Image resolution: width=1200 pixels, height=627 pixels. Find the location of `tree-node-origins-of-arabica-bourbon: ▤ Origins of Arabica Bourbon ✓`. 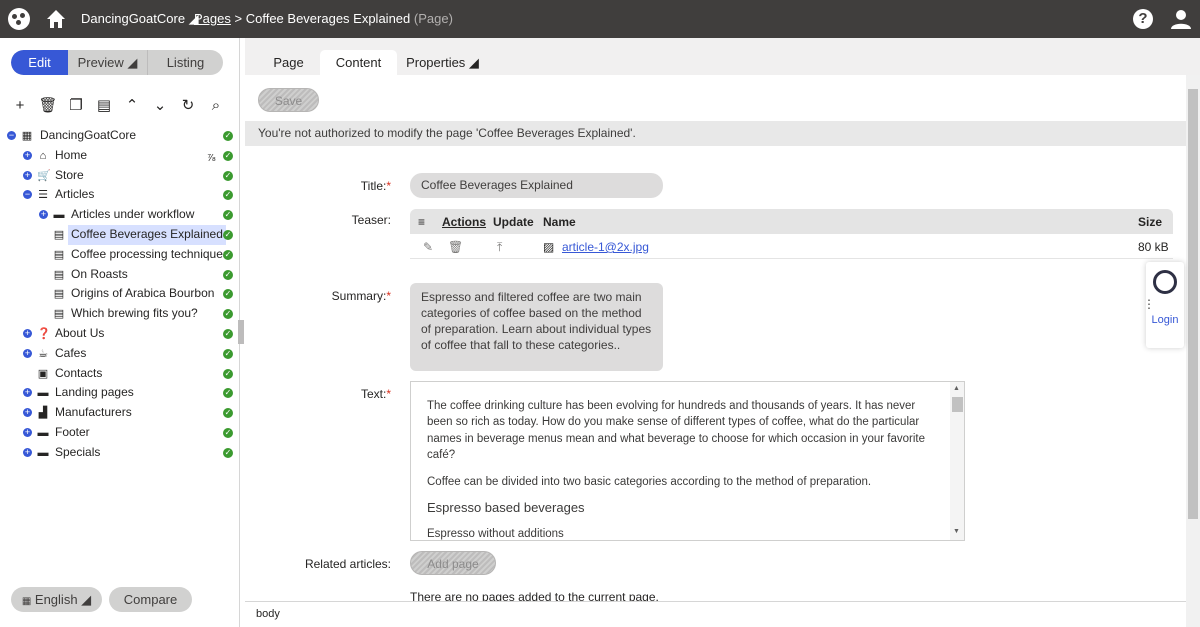

tree-node-origins-of-arabica-bourbon: ▤ Origins of Arabica Bourbon ✓ is located at coordinates (120, 294).